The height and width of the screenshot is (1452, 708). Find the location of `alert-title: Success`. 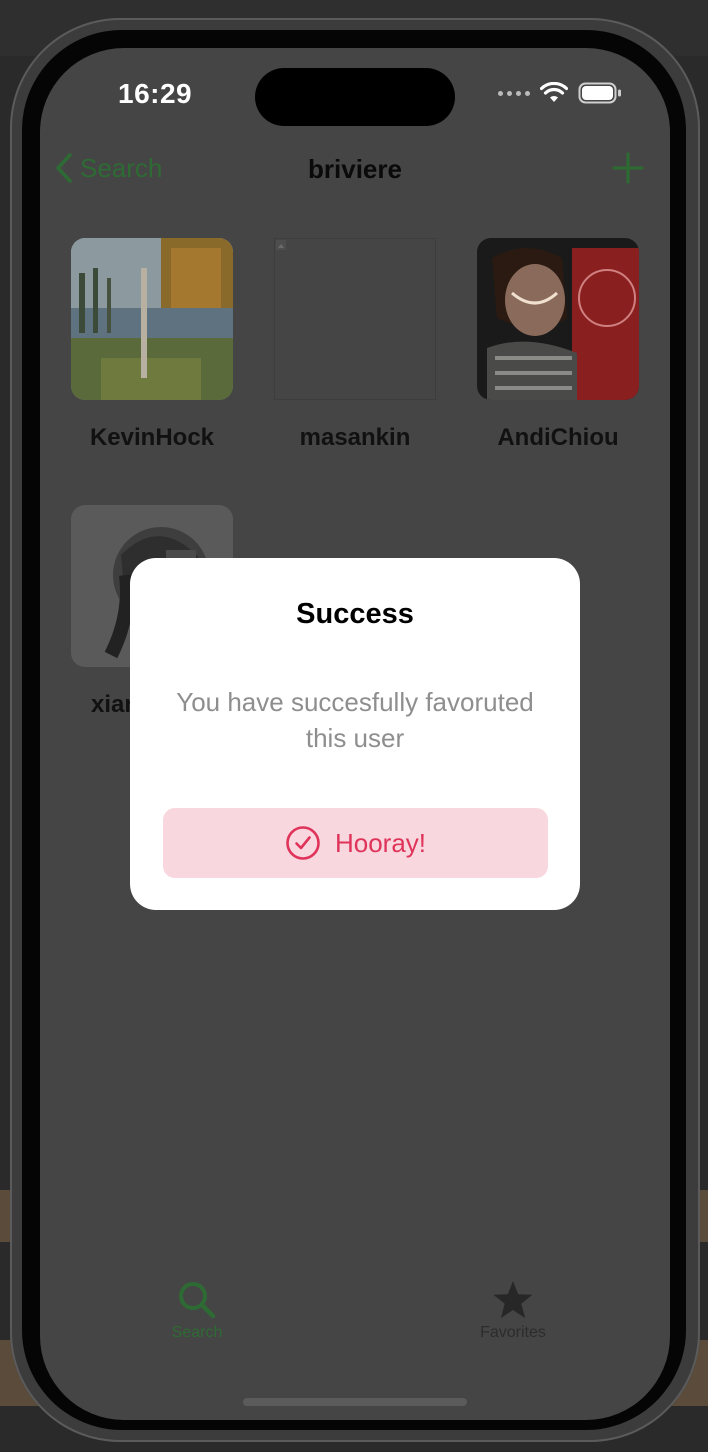

alert-title: Success is located at coordinates (355, 614).